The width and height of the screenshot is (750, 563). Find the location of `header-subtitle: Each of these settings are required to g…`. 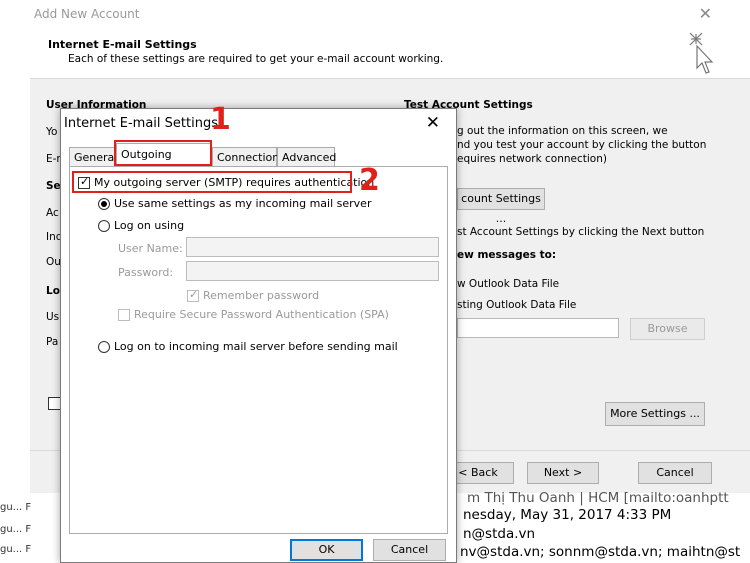

header-subtitle: Each of these settings are required to g… is located at coordinates (256, 59).